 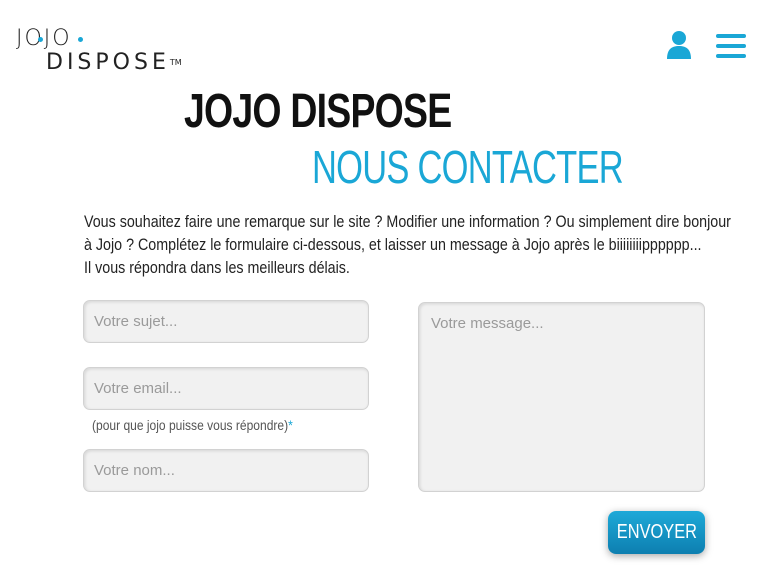 I want to click on page-subtitle: NOUS CONTACTER, so click(x=468, y=167).